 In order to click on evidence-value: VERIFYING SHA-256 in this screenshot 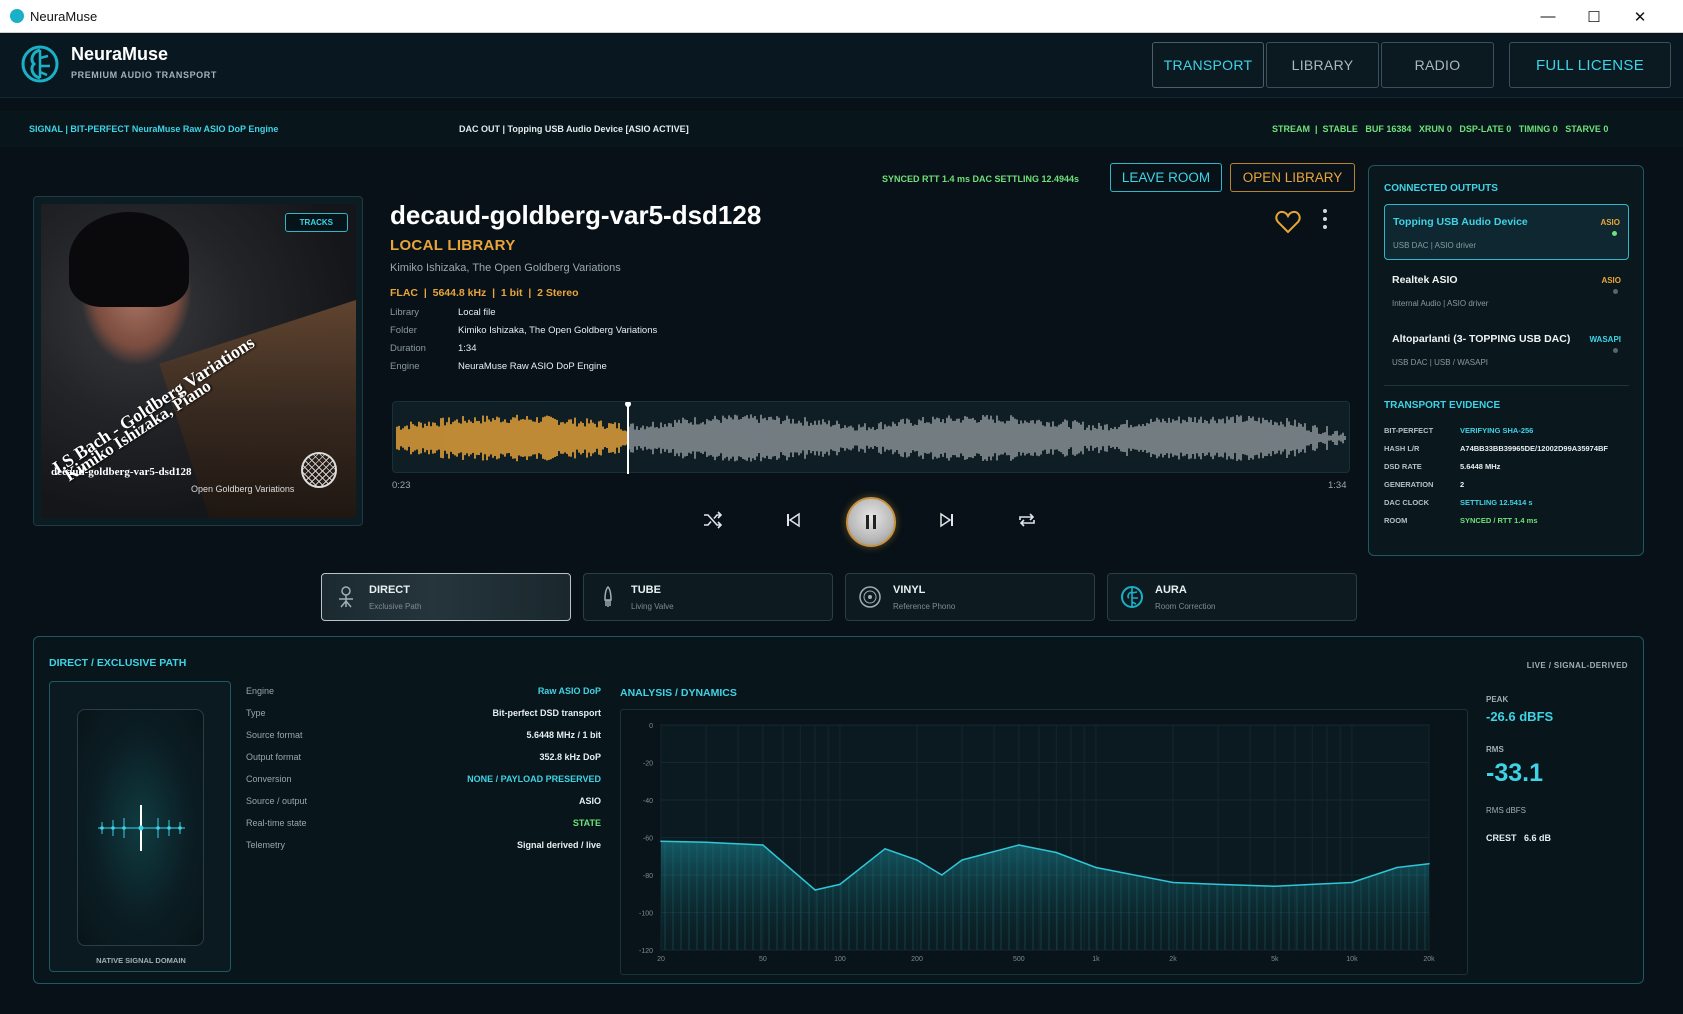, I will do `click(1497, 430)`.